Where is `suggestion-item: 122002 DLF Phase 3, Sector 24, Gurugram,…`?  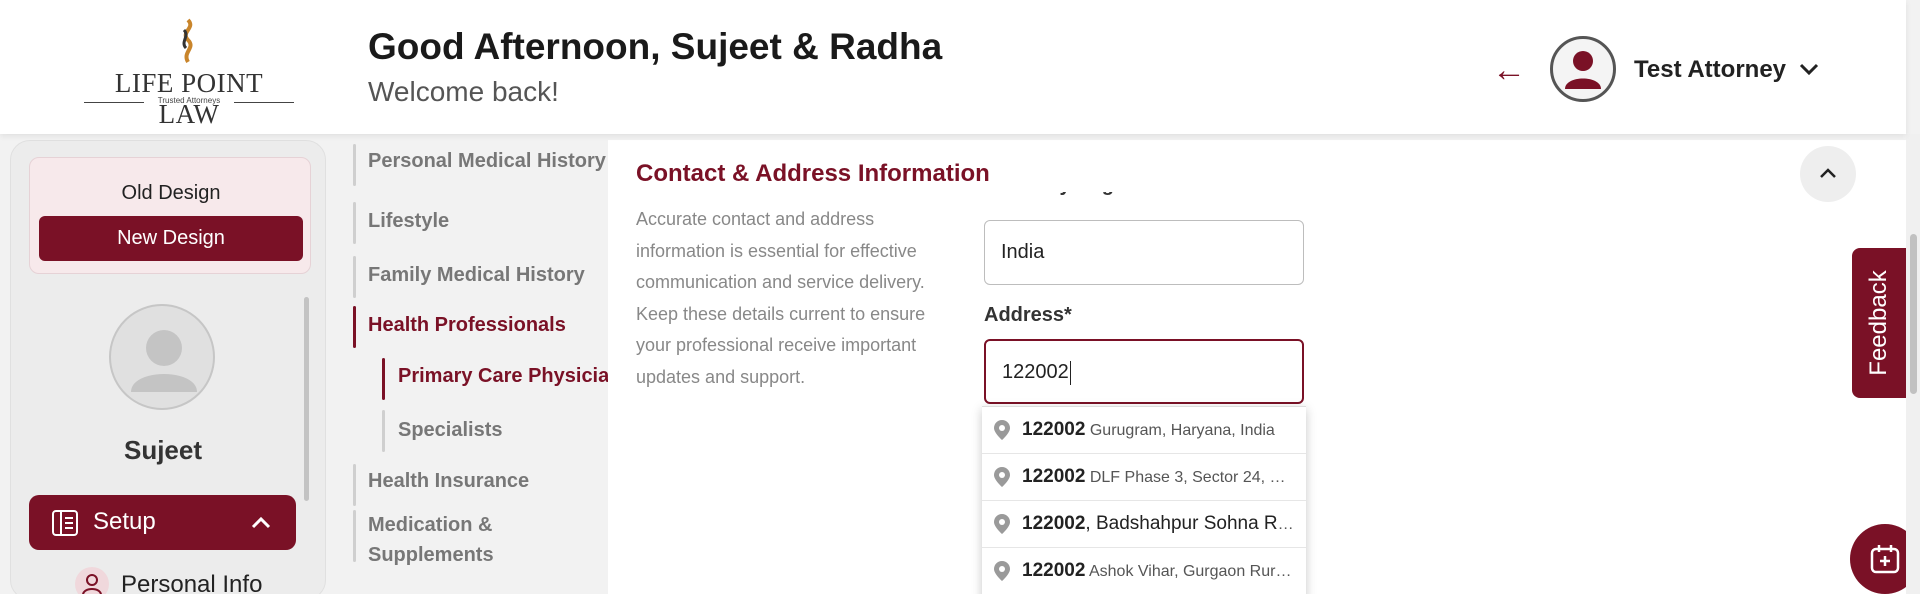
suggestion-item: 122002 DLF Phase 3, Sector 24, Gurugram,… is located at coordinates (1144, 477).